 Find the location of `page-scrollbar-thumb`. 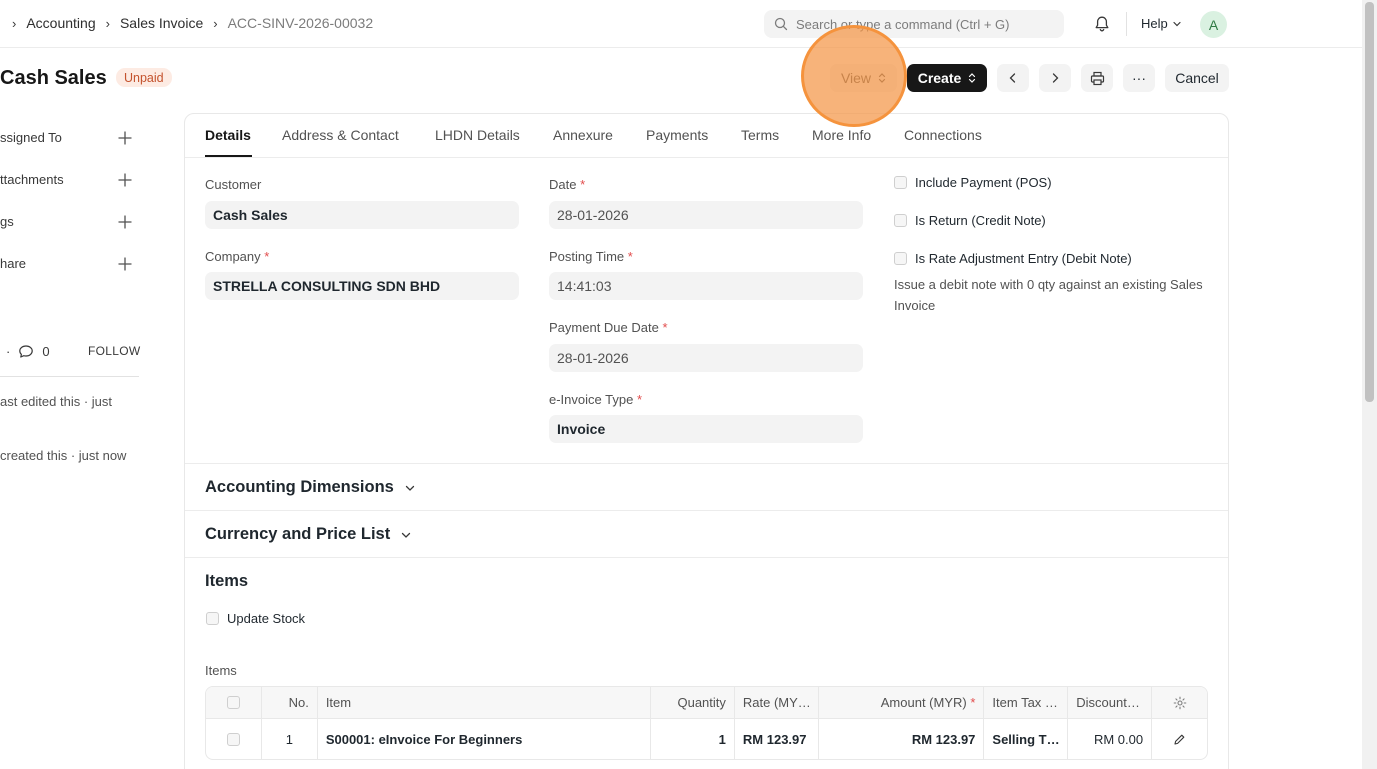

page-scrollbar-thumb is located at coordinates (1369, 202).